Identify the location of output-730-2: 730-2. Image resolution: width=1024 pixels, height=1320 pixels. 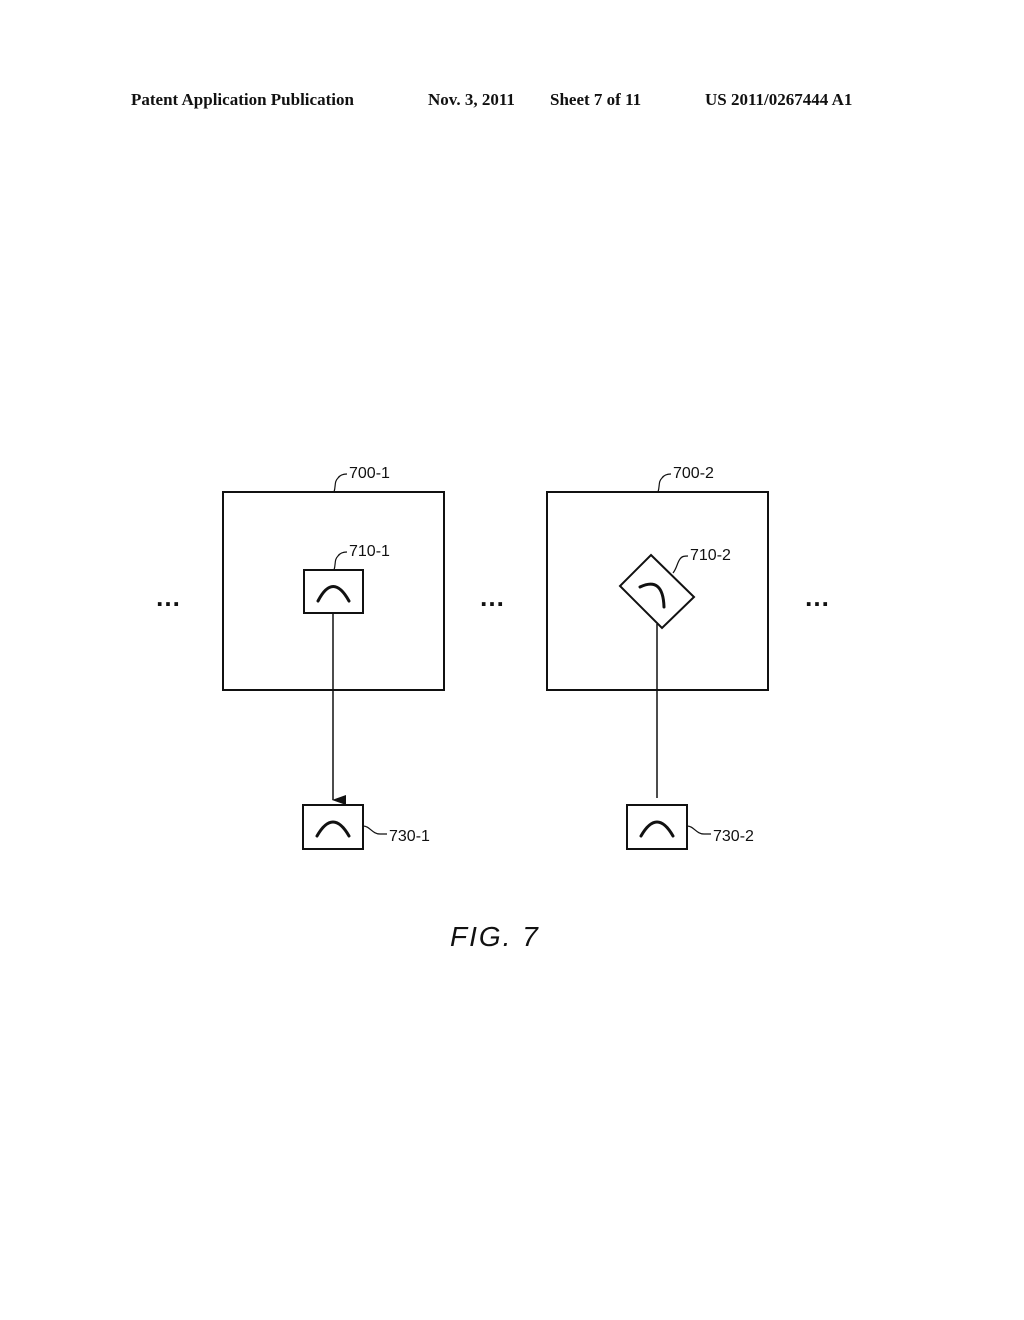
(690, 827).